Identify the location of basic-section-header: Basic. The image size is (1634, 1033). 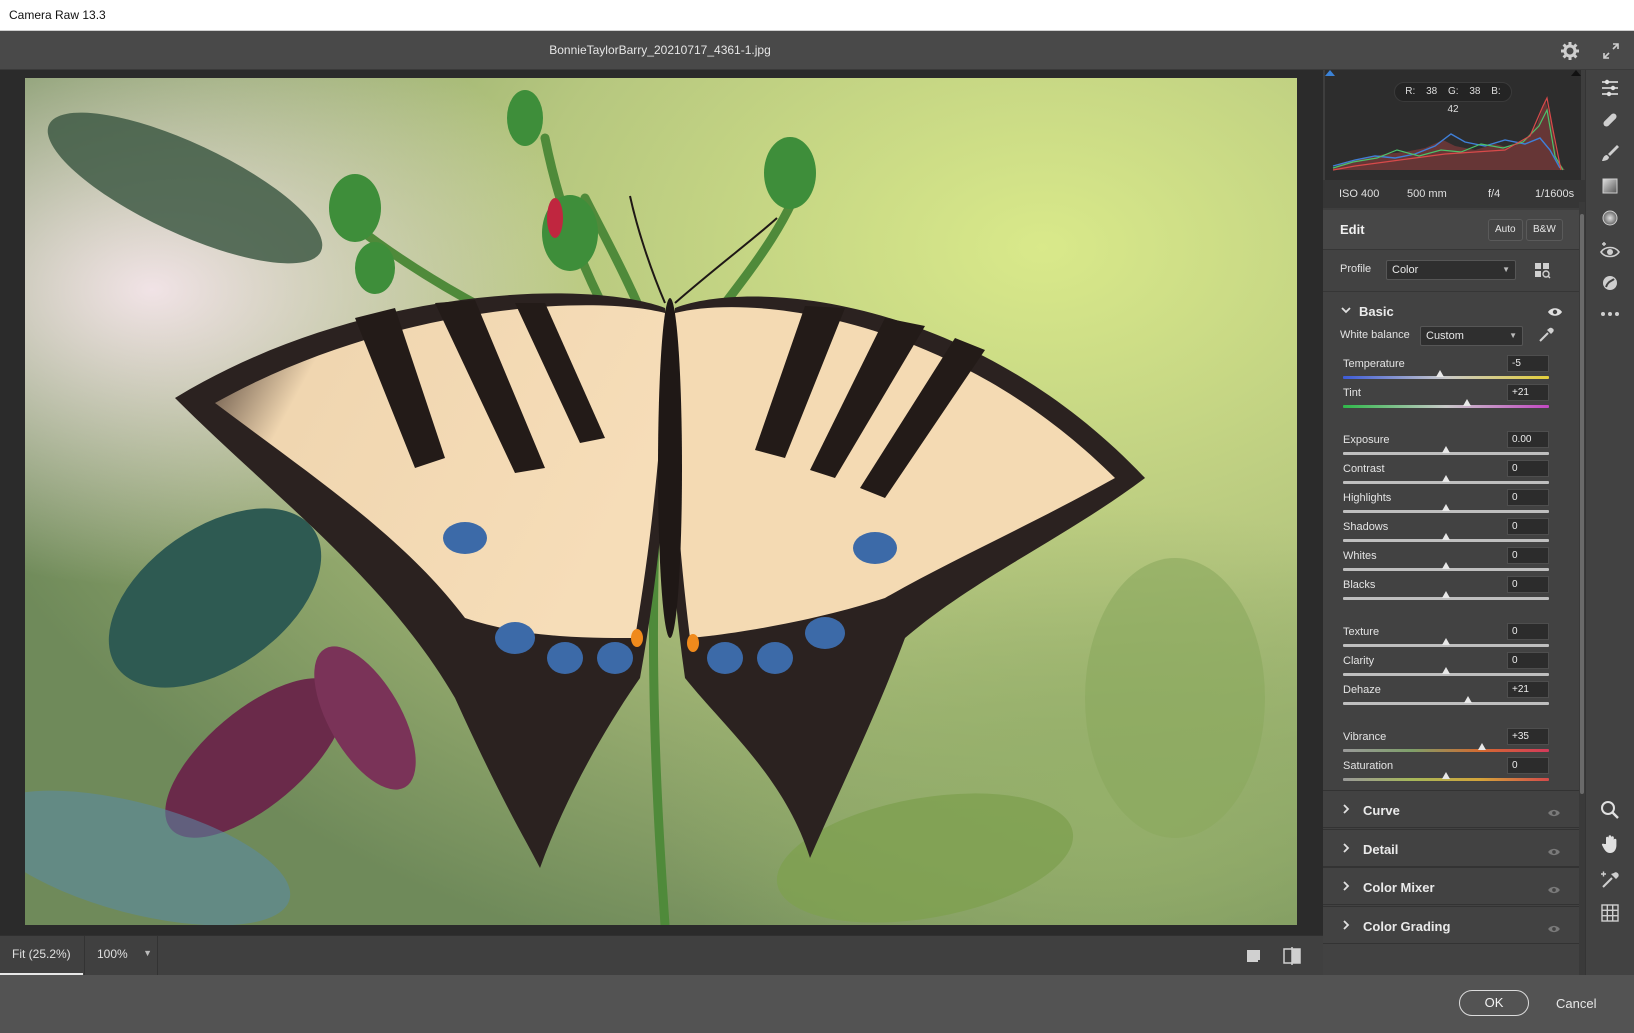
(1451, 311).